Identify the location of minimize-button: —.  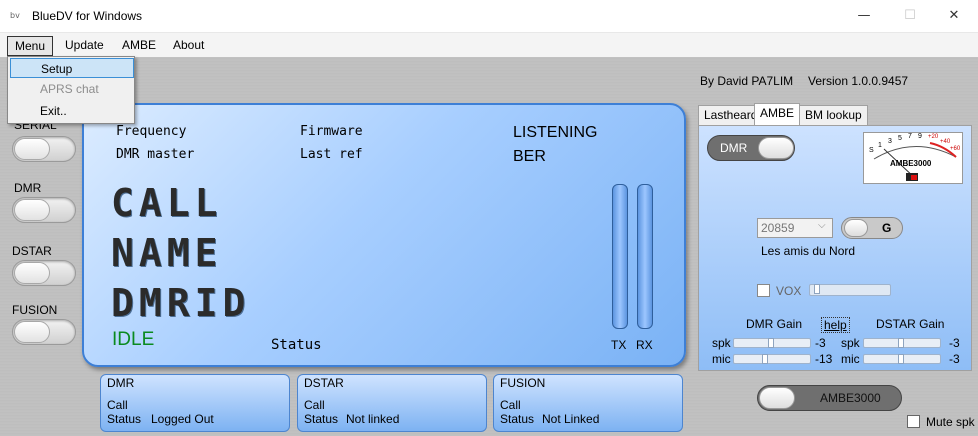
(864, 16).